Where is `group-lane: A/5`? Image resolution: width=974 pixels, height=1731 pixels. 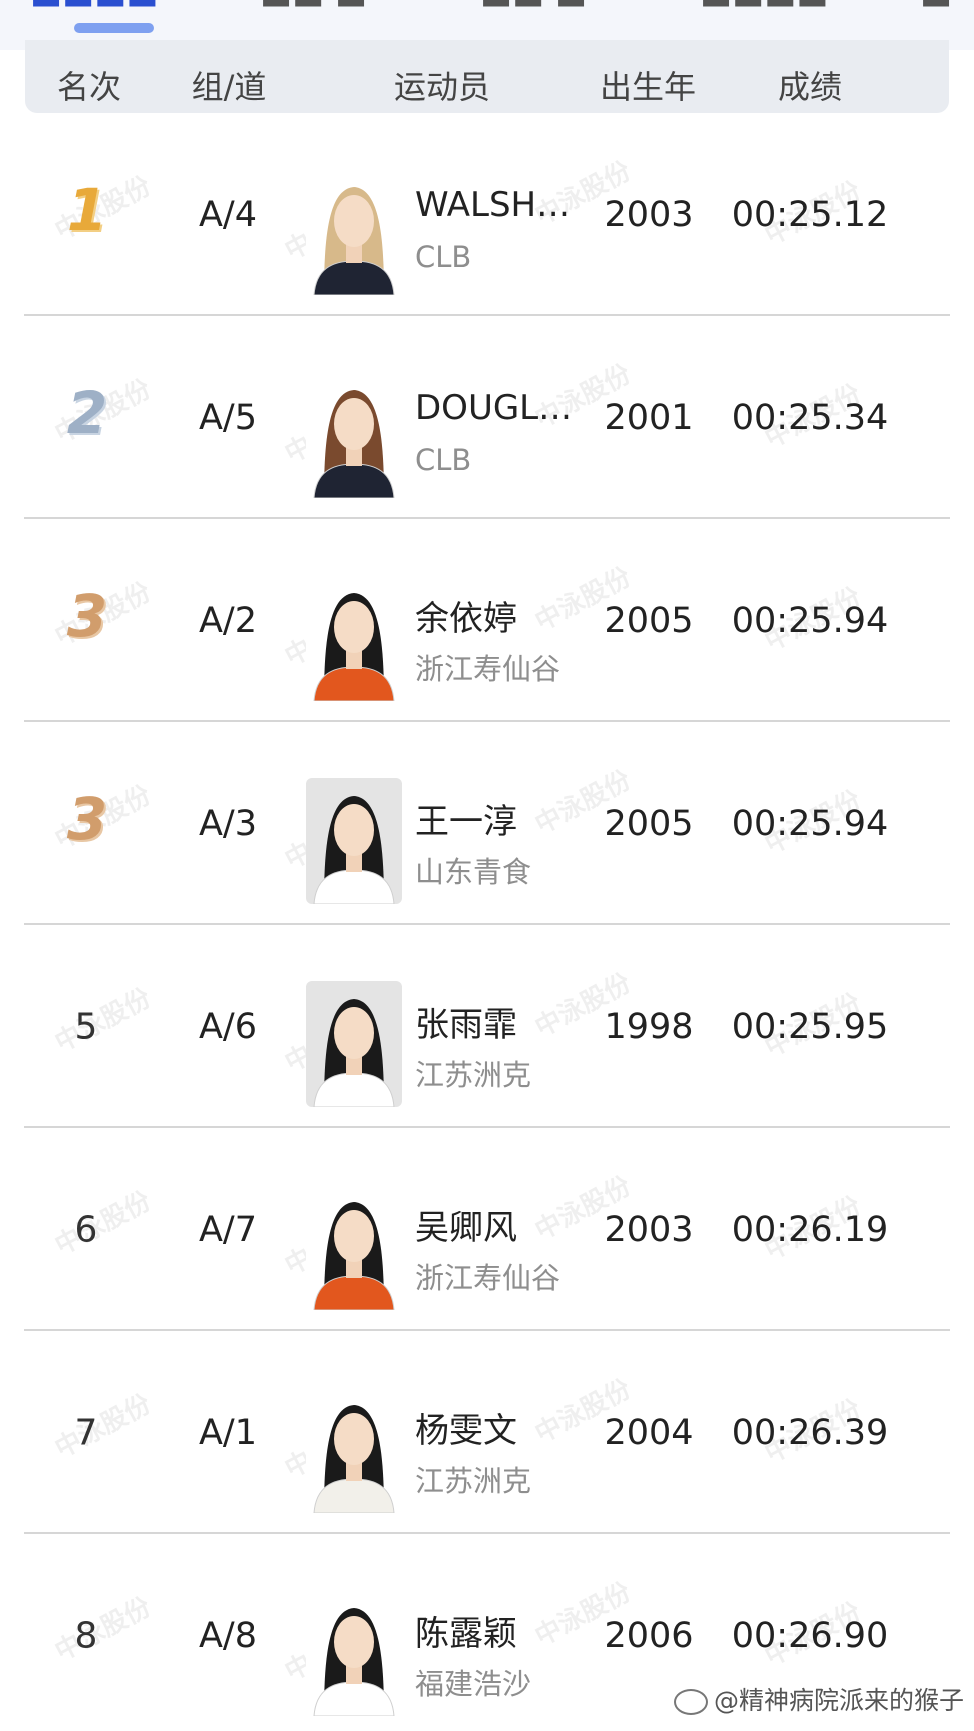 group-lane: A/5 is located at coordinates (228, 417).